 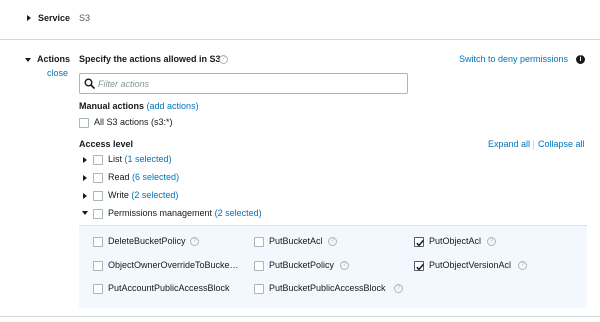 What do you see at coordinates (98, 214) in the screenshot?
I see `group-checkbox-permissions` at bounding box center [98, 214].